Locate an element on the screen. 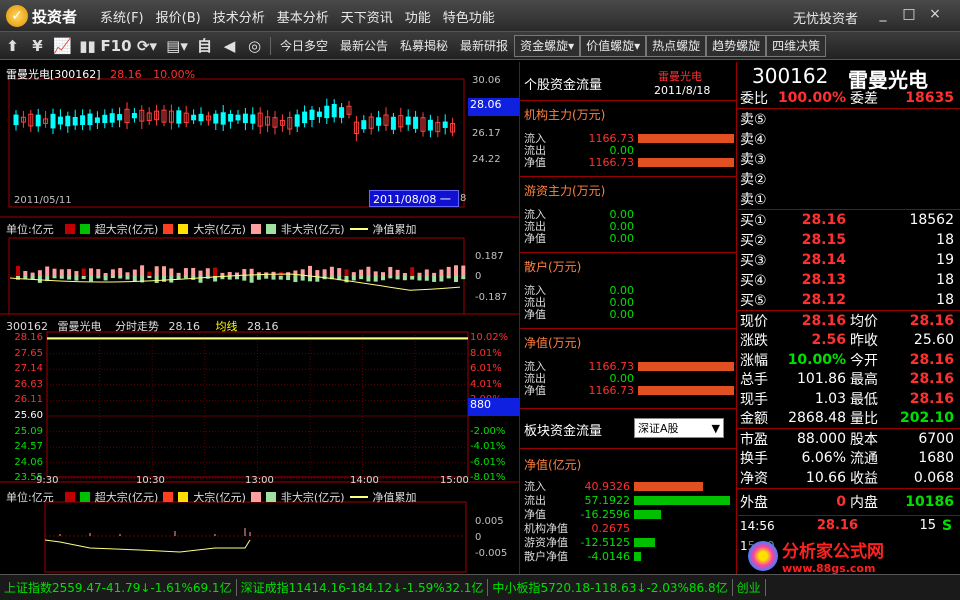  fund-flow-stock: 雷曼光电 is located at coordinates (680, 76).